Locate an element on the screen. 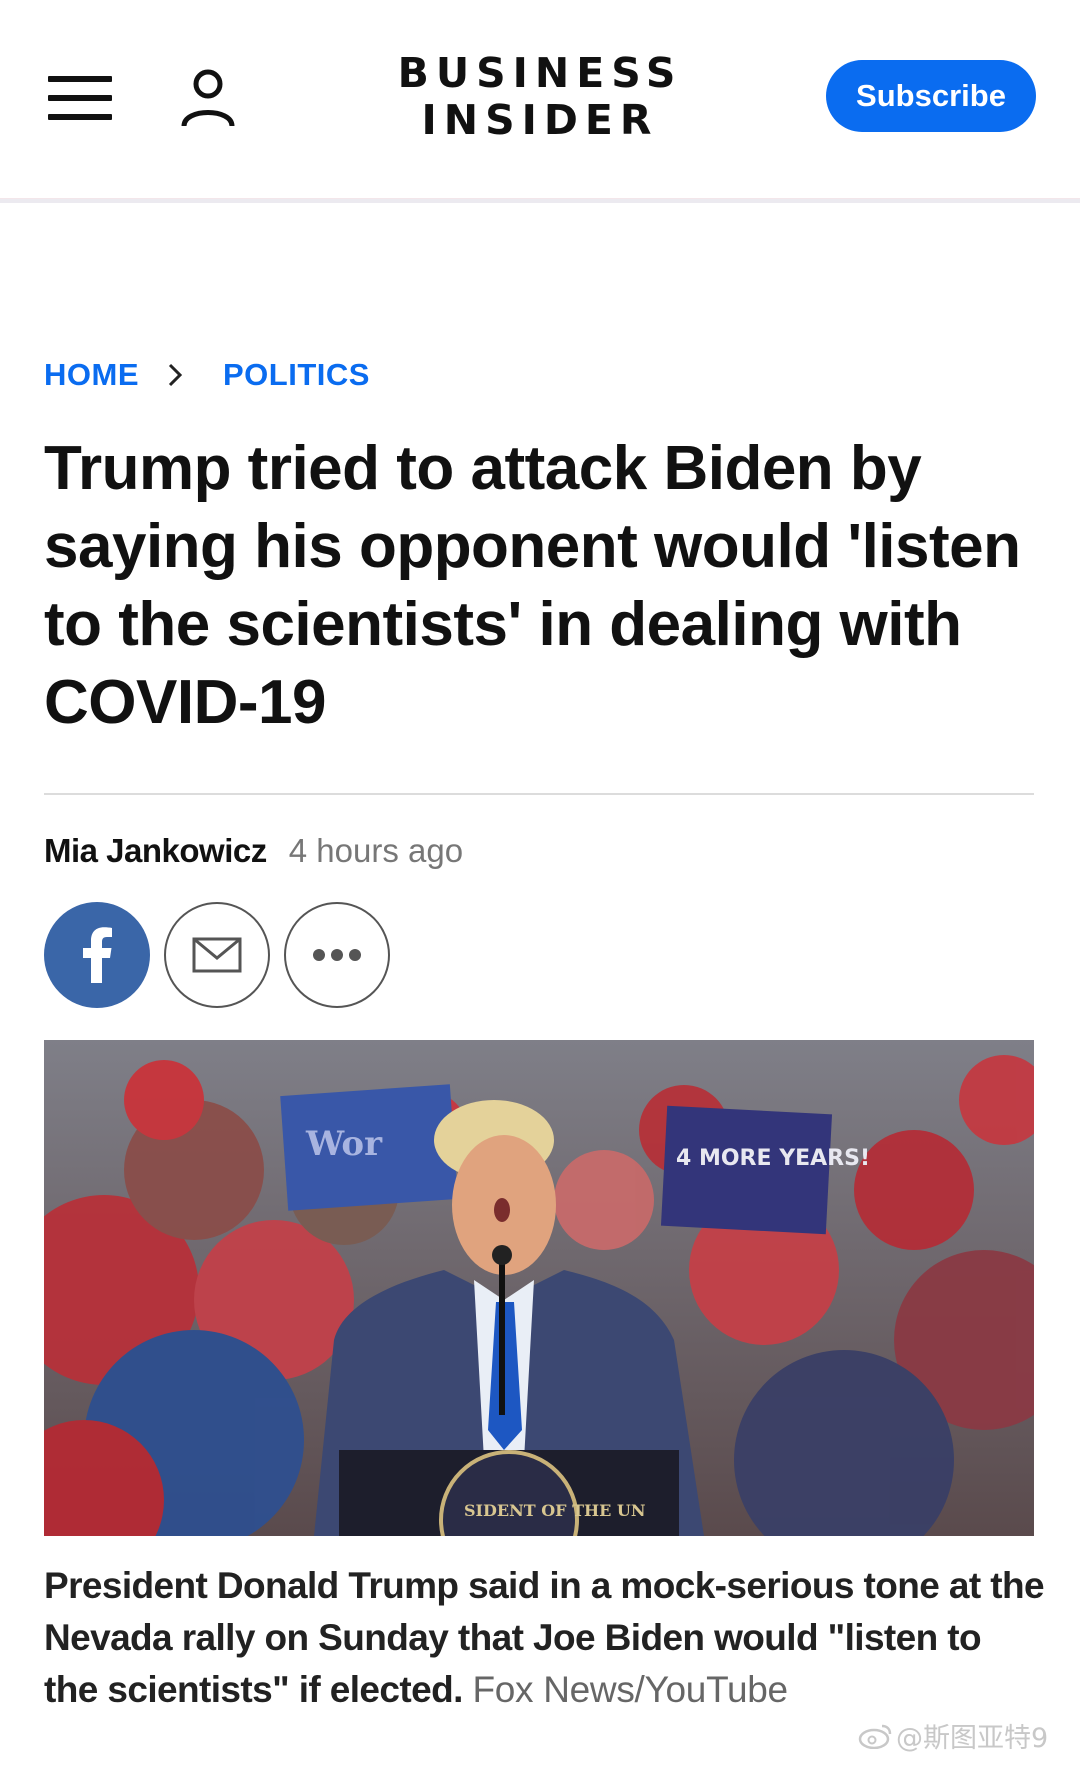 The image size is (1080, 1769). weibo-icon is located at coordinates (875, 1736).